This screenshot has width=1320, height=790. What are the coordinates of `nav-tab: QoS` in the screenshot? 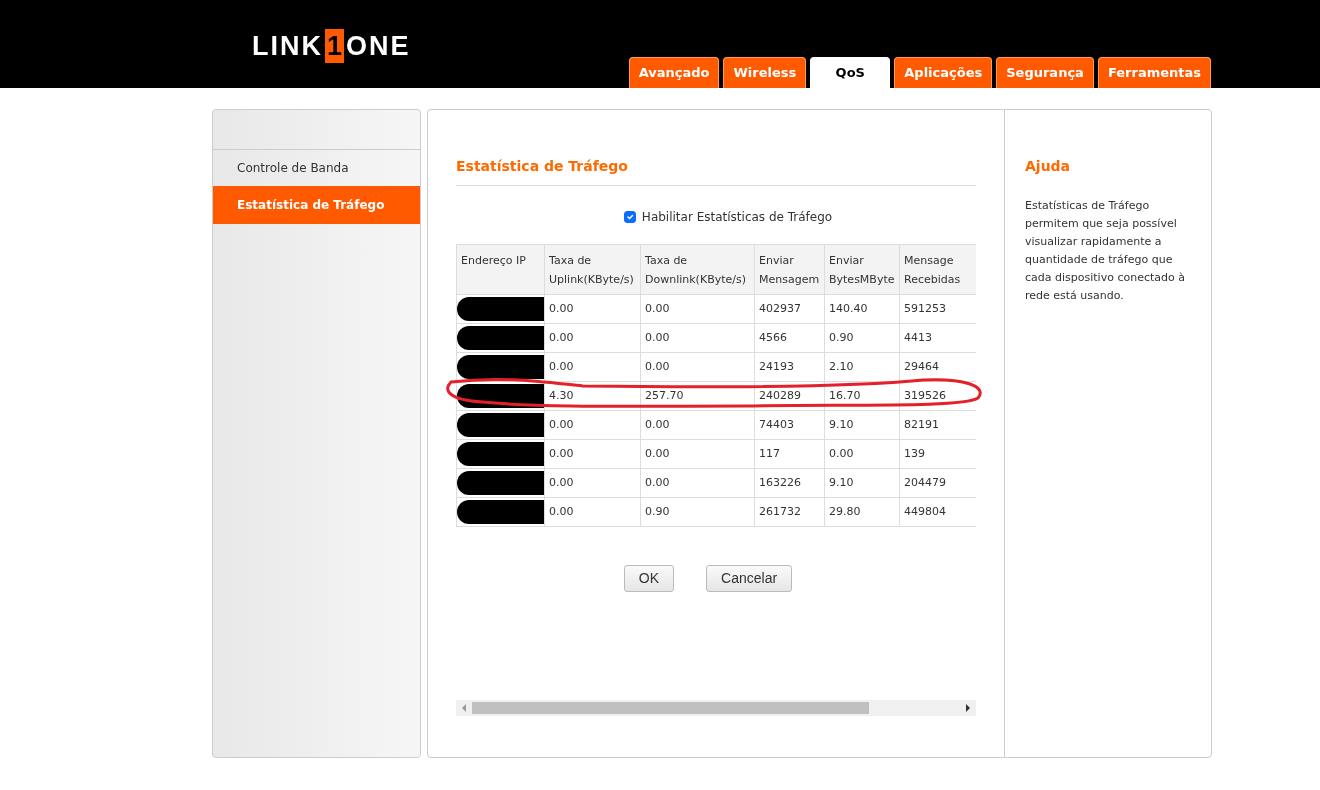 It's located at (850, 72).